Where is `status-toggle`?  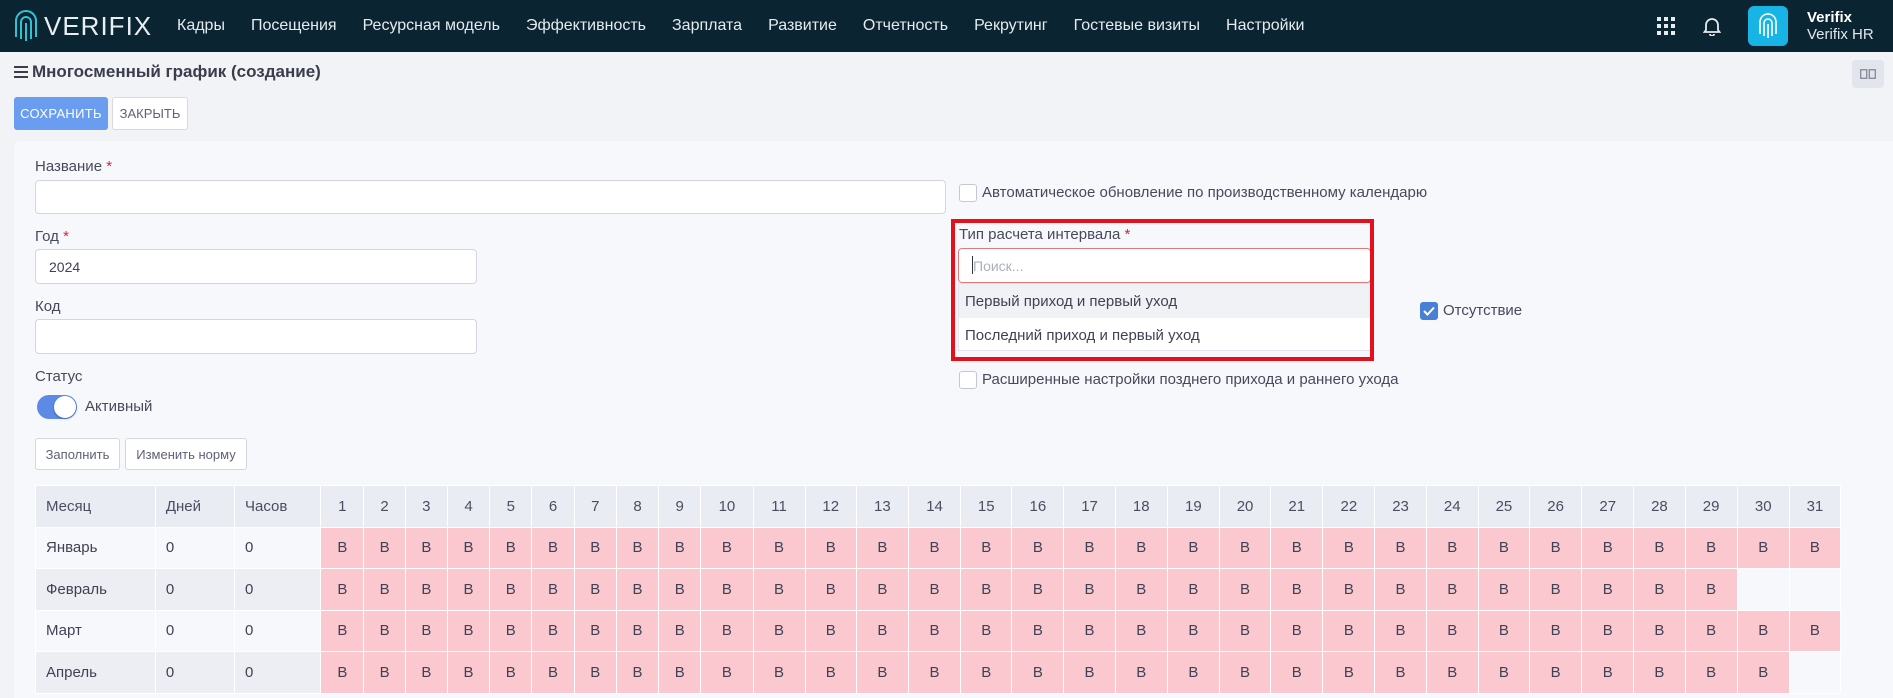 status-toggle is located at coordinates (57, 407).